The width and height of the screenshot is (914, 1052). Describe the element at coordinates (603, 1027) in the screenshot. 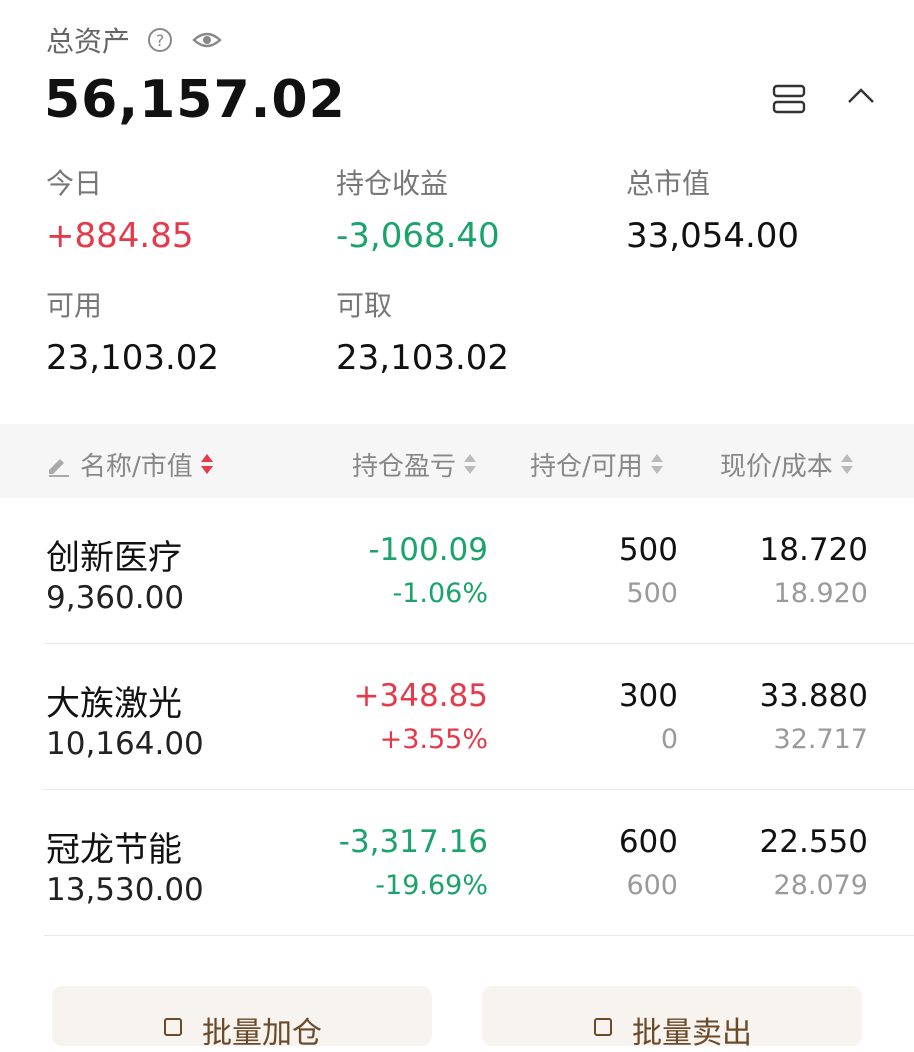

I see `sell-position-icon` at that location.